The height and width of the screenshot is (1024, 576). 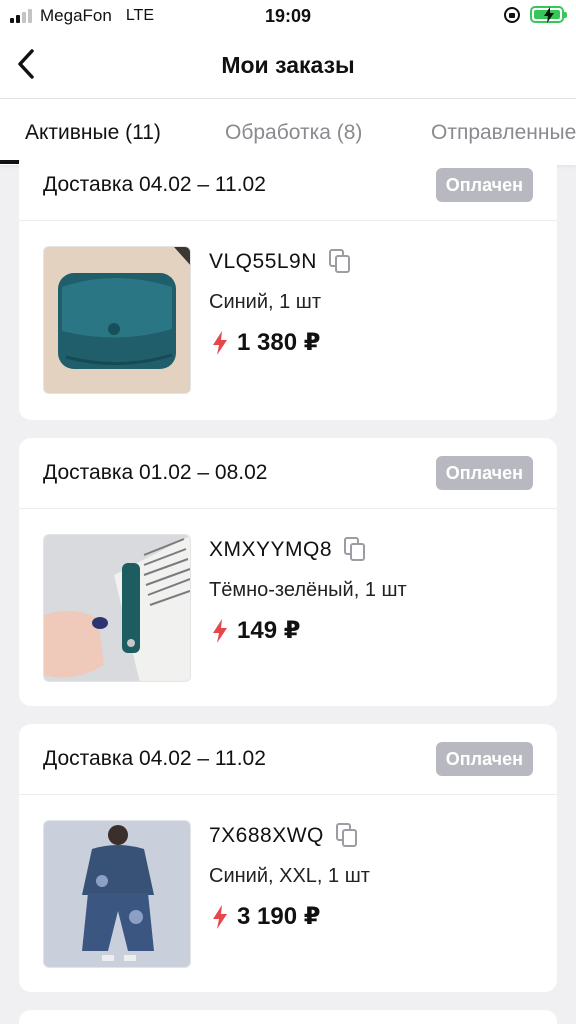 I want to click on price-row: 1 380 ₽, so click(x=265, y=342).